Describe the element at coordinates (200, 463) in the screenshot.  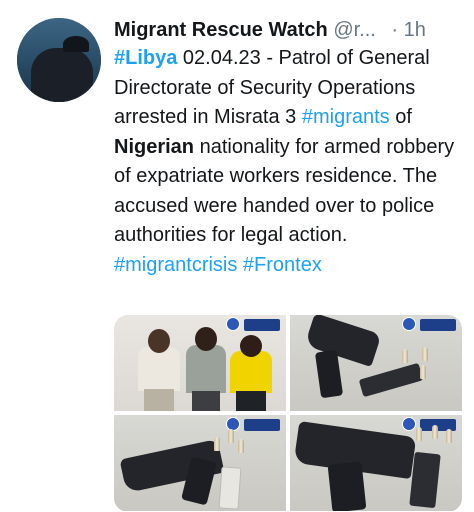
I see `photo-pistol-rounds` at that location.